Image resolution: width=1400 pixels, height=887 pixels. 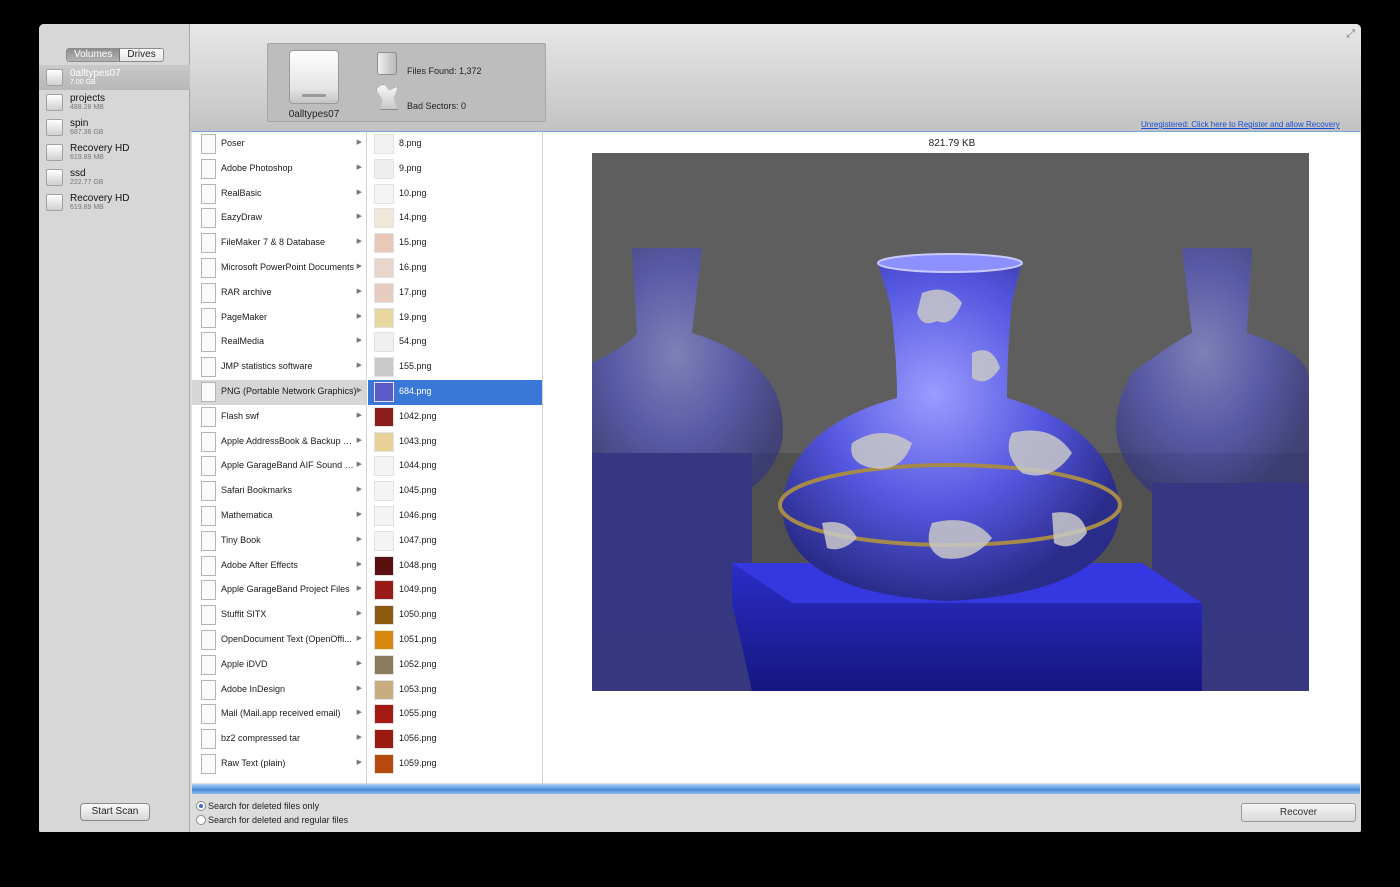 What do you see at coordinates (455, 491) in the screenshot?
I see `file-row: 1045.png` at bounding box center [455, 491].